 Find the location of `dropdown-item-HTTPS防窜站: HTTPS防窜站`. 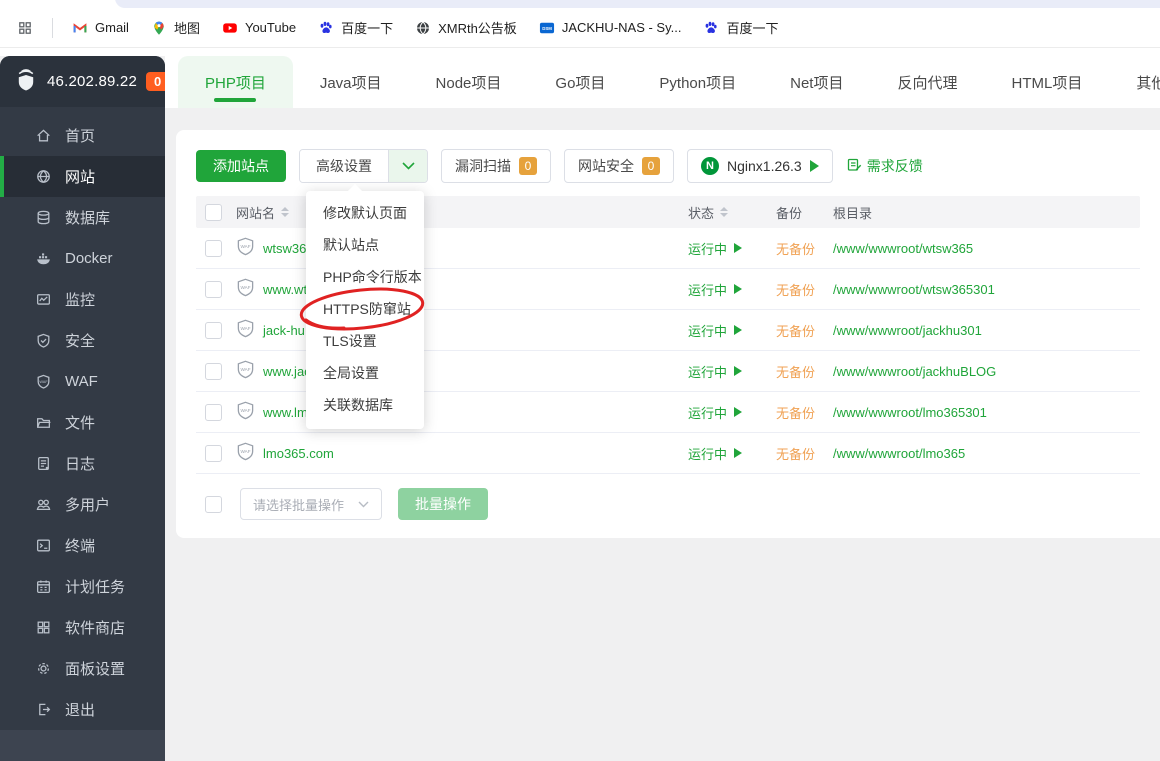

dropdown-item-HTTPS防窜站: HTTPS防窜站 is located at coordinates (362, 309).